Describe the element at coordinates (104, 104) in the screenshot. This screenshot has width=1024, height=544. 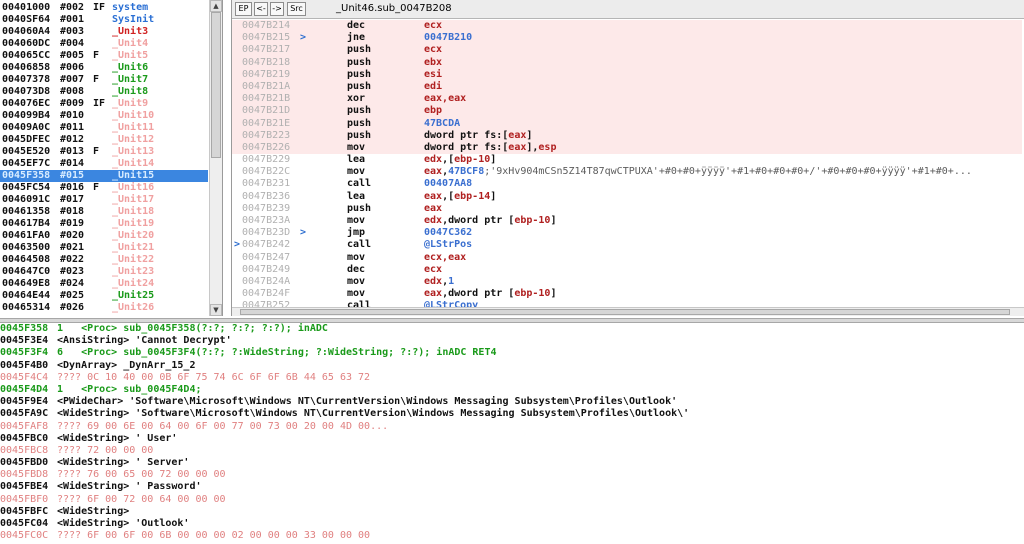
I see `unit-list-item: 004076EC #009 IF _Unit9` at that location.